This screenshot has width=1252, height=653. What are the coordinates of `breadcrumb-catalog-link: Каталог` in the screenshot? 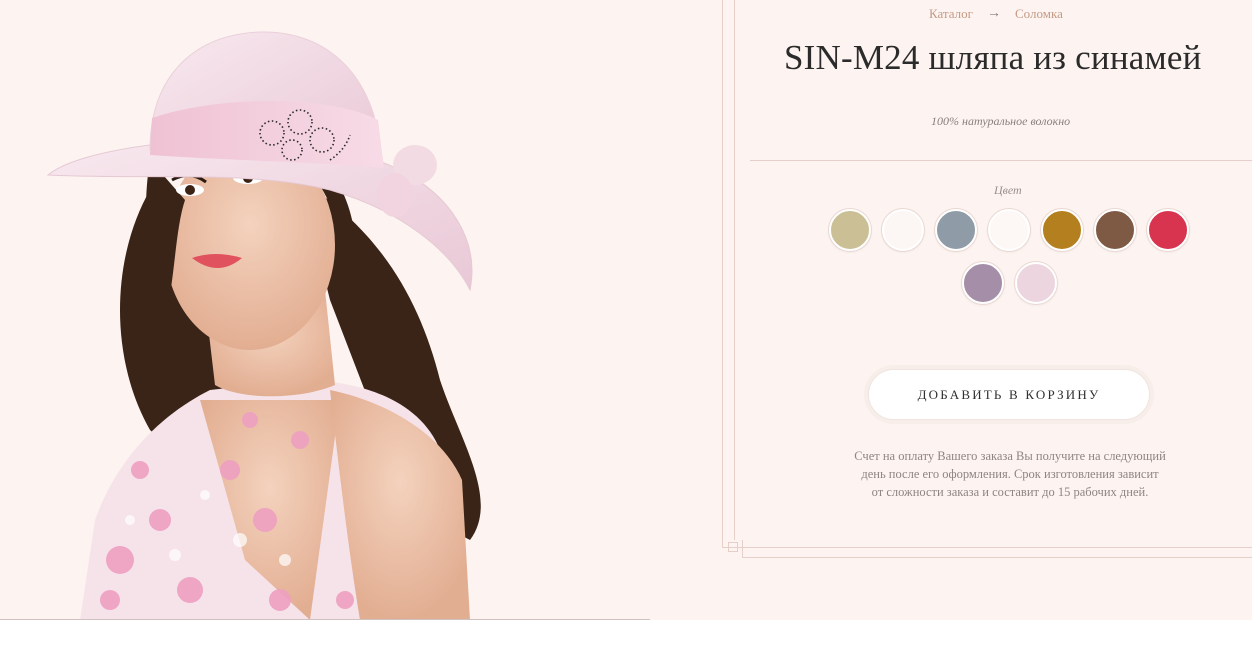 It's located at (951, 14).